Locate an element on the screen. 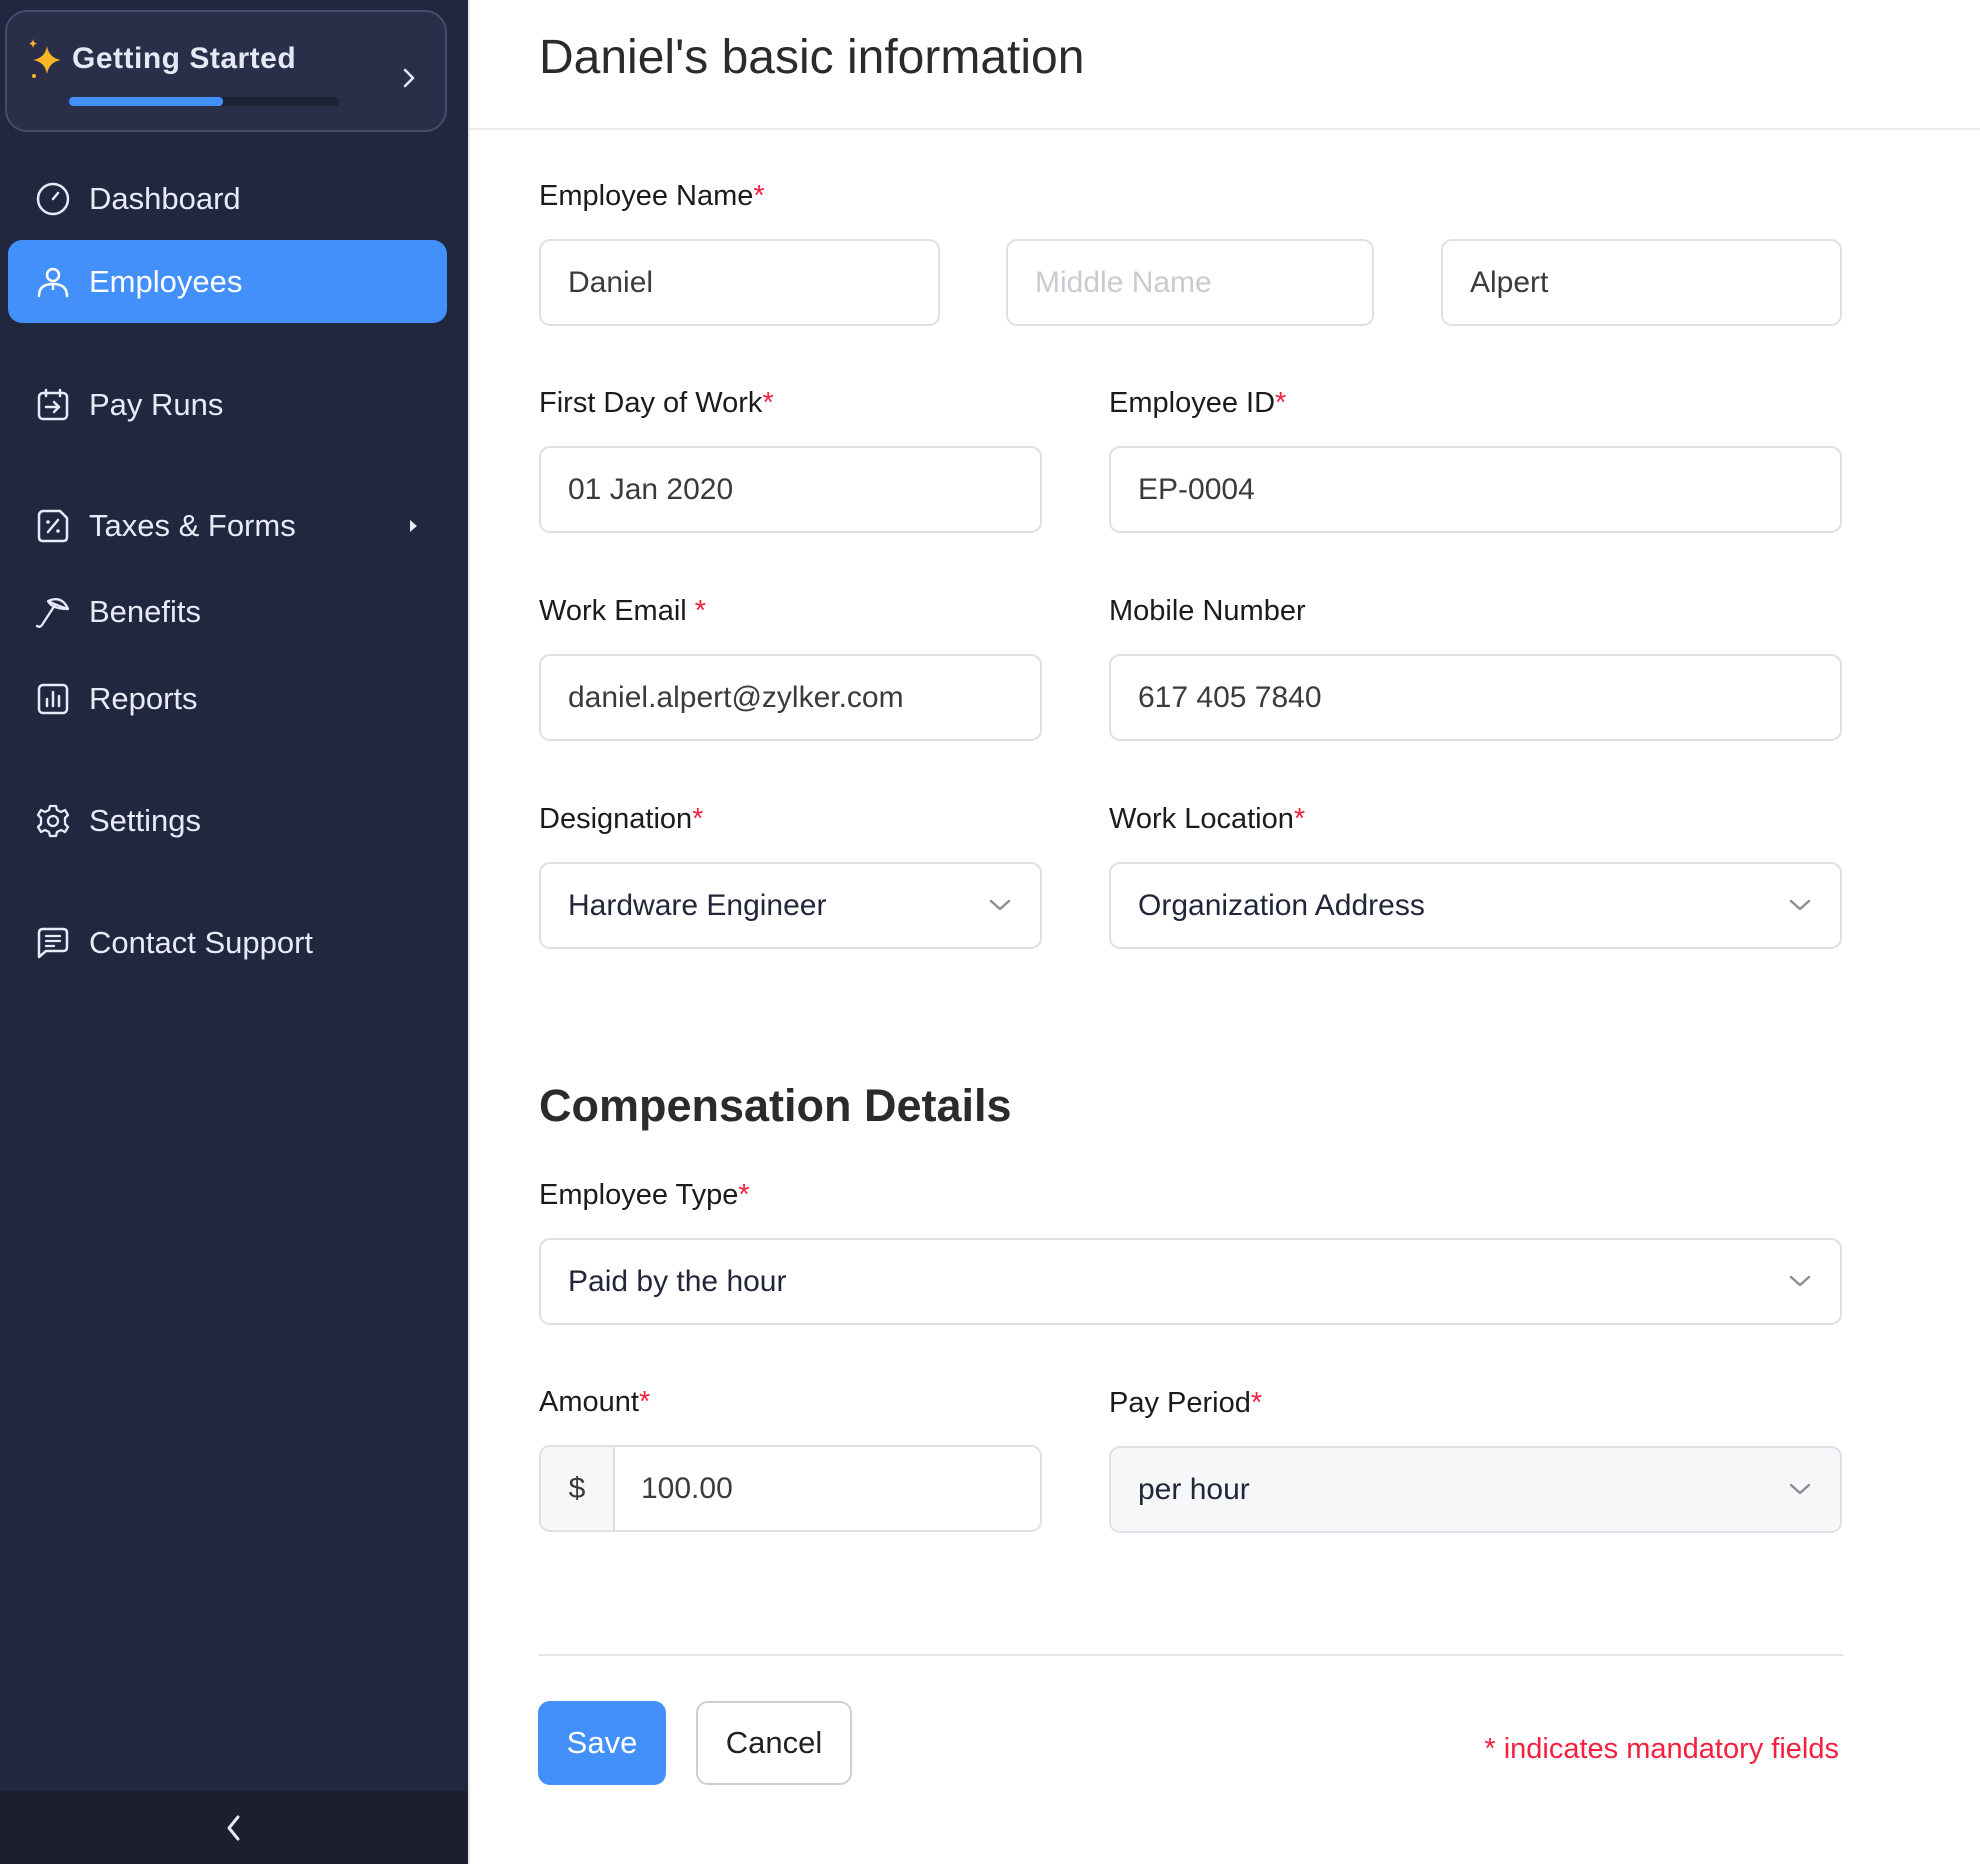 This screenshot has width=1980, height=1864. first-name-input: Daniel is located at coordinates (739, 282).